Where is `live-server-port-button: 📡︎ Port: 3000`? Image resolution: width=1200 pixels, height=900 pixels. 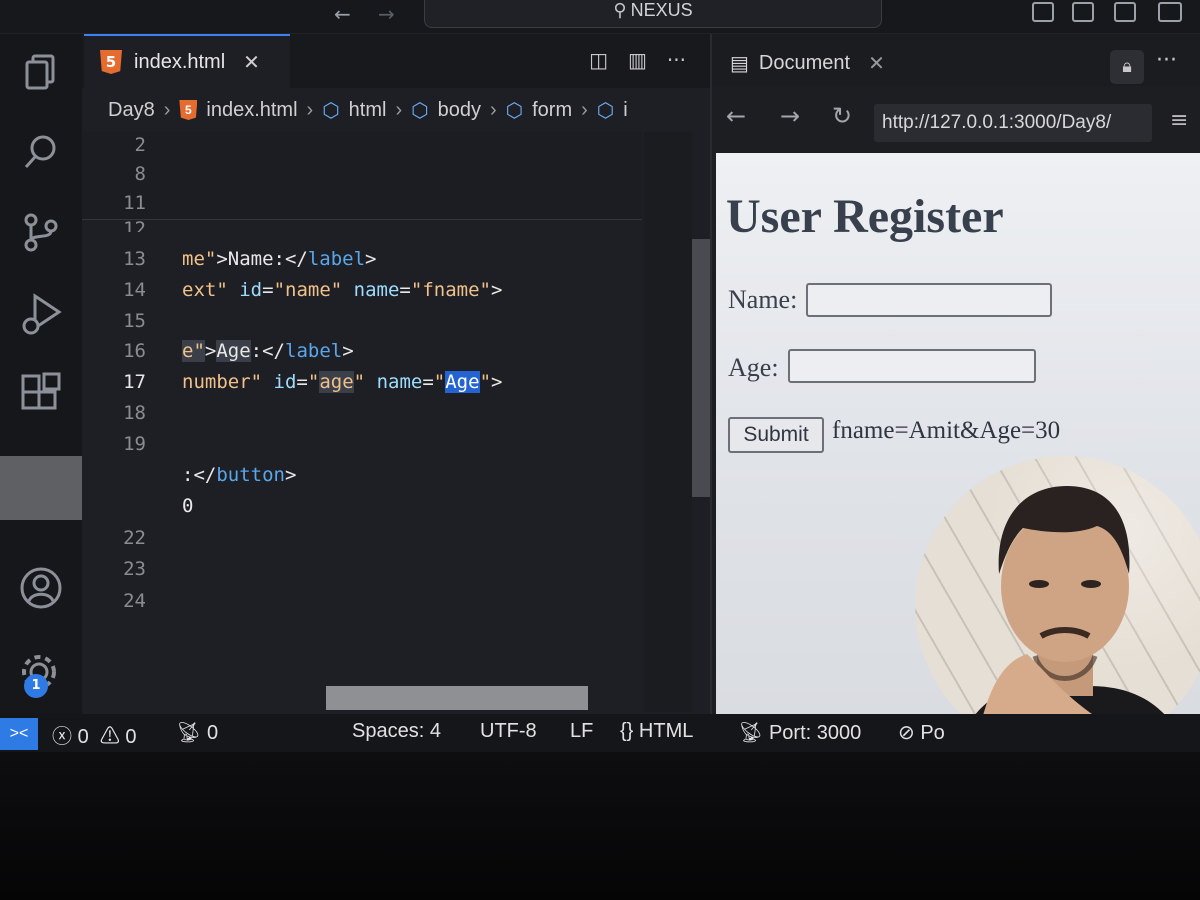 live-server-port-button: 📡︎ Port: 3000 is located at coordinates (799, 732).